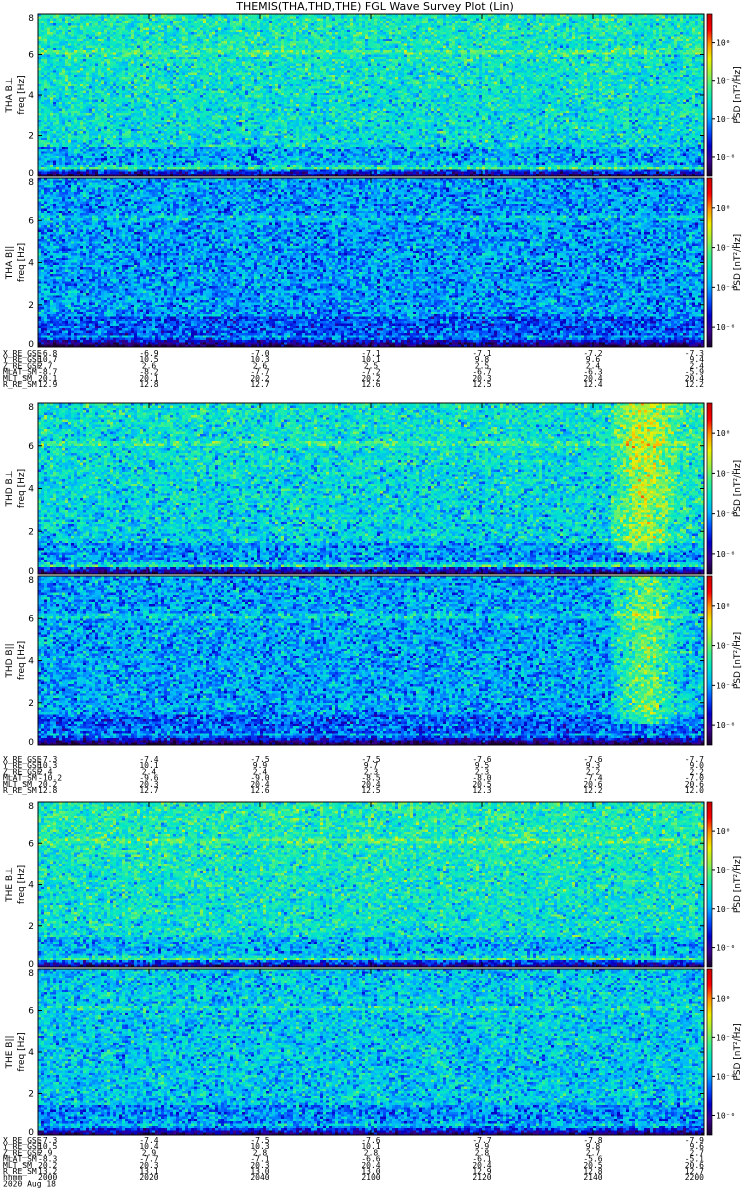 The height and width of the screenshot is (1200, 750). I want to click on ephemeris-value: 2020, so click(148, 1177).